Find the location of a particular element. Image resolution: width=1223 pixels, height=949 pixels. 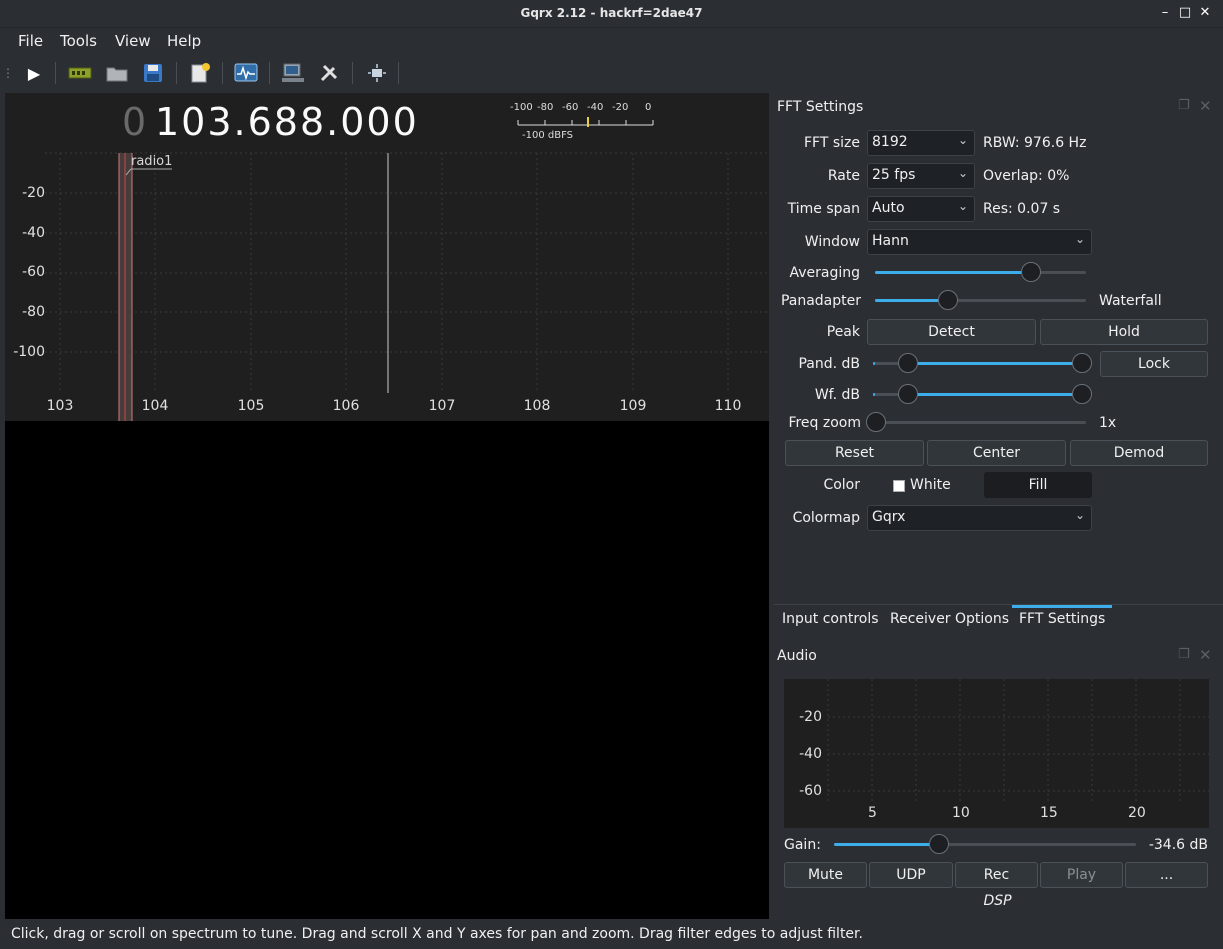

tools-icon is located at coordinates (329, 73).